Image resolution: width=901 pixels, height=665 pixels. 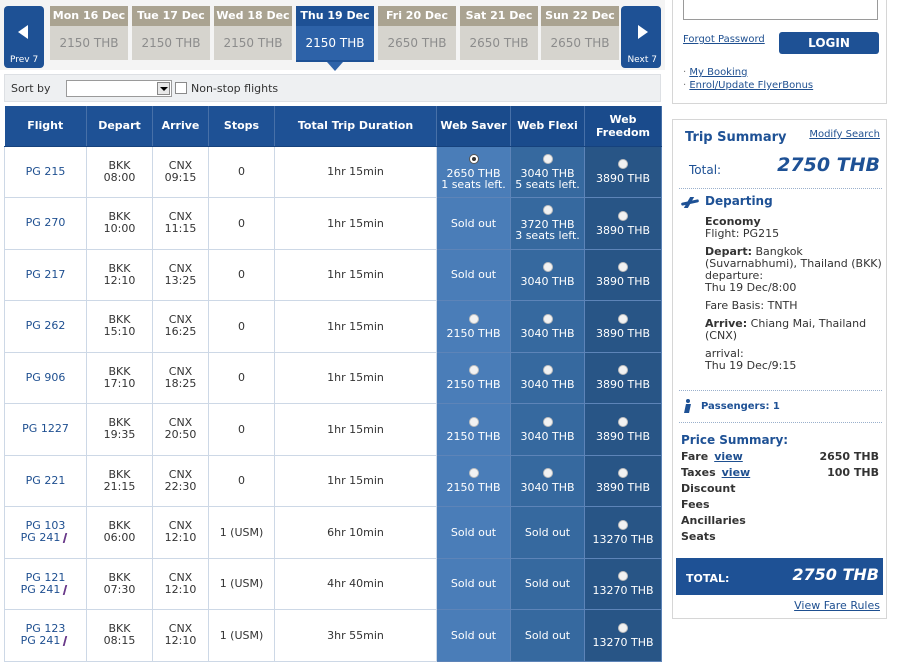 I want to click on stops-cell: 1 (USM), so click(x=241, y=635).